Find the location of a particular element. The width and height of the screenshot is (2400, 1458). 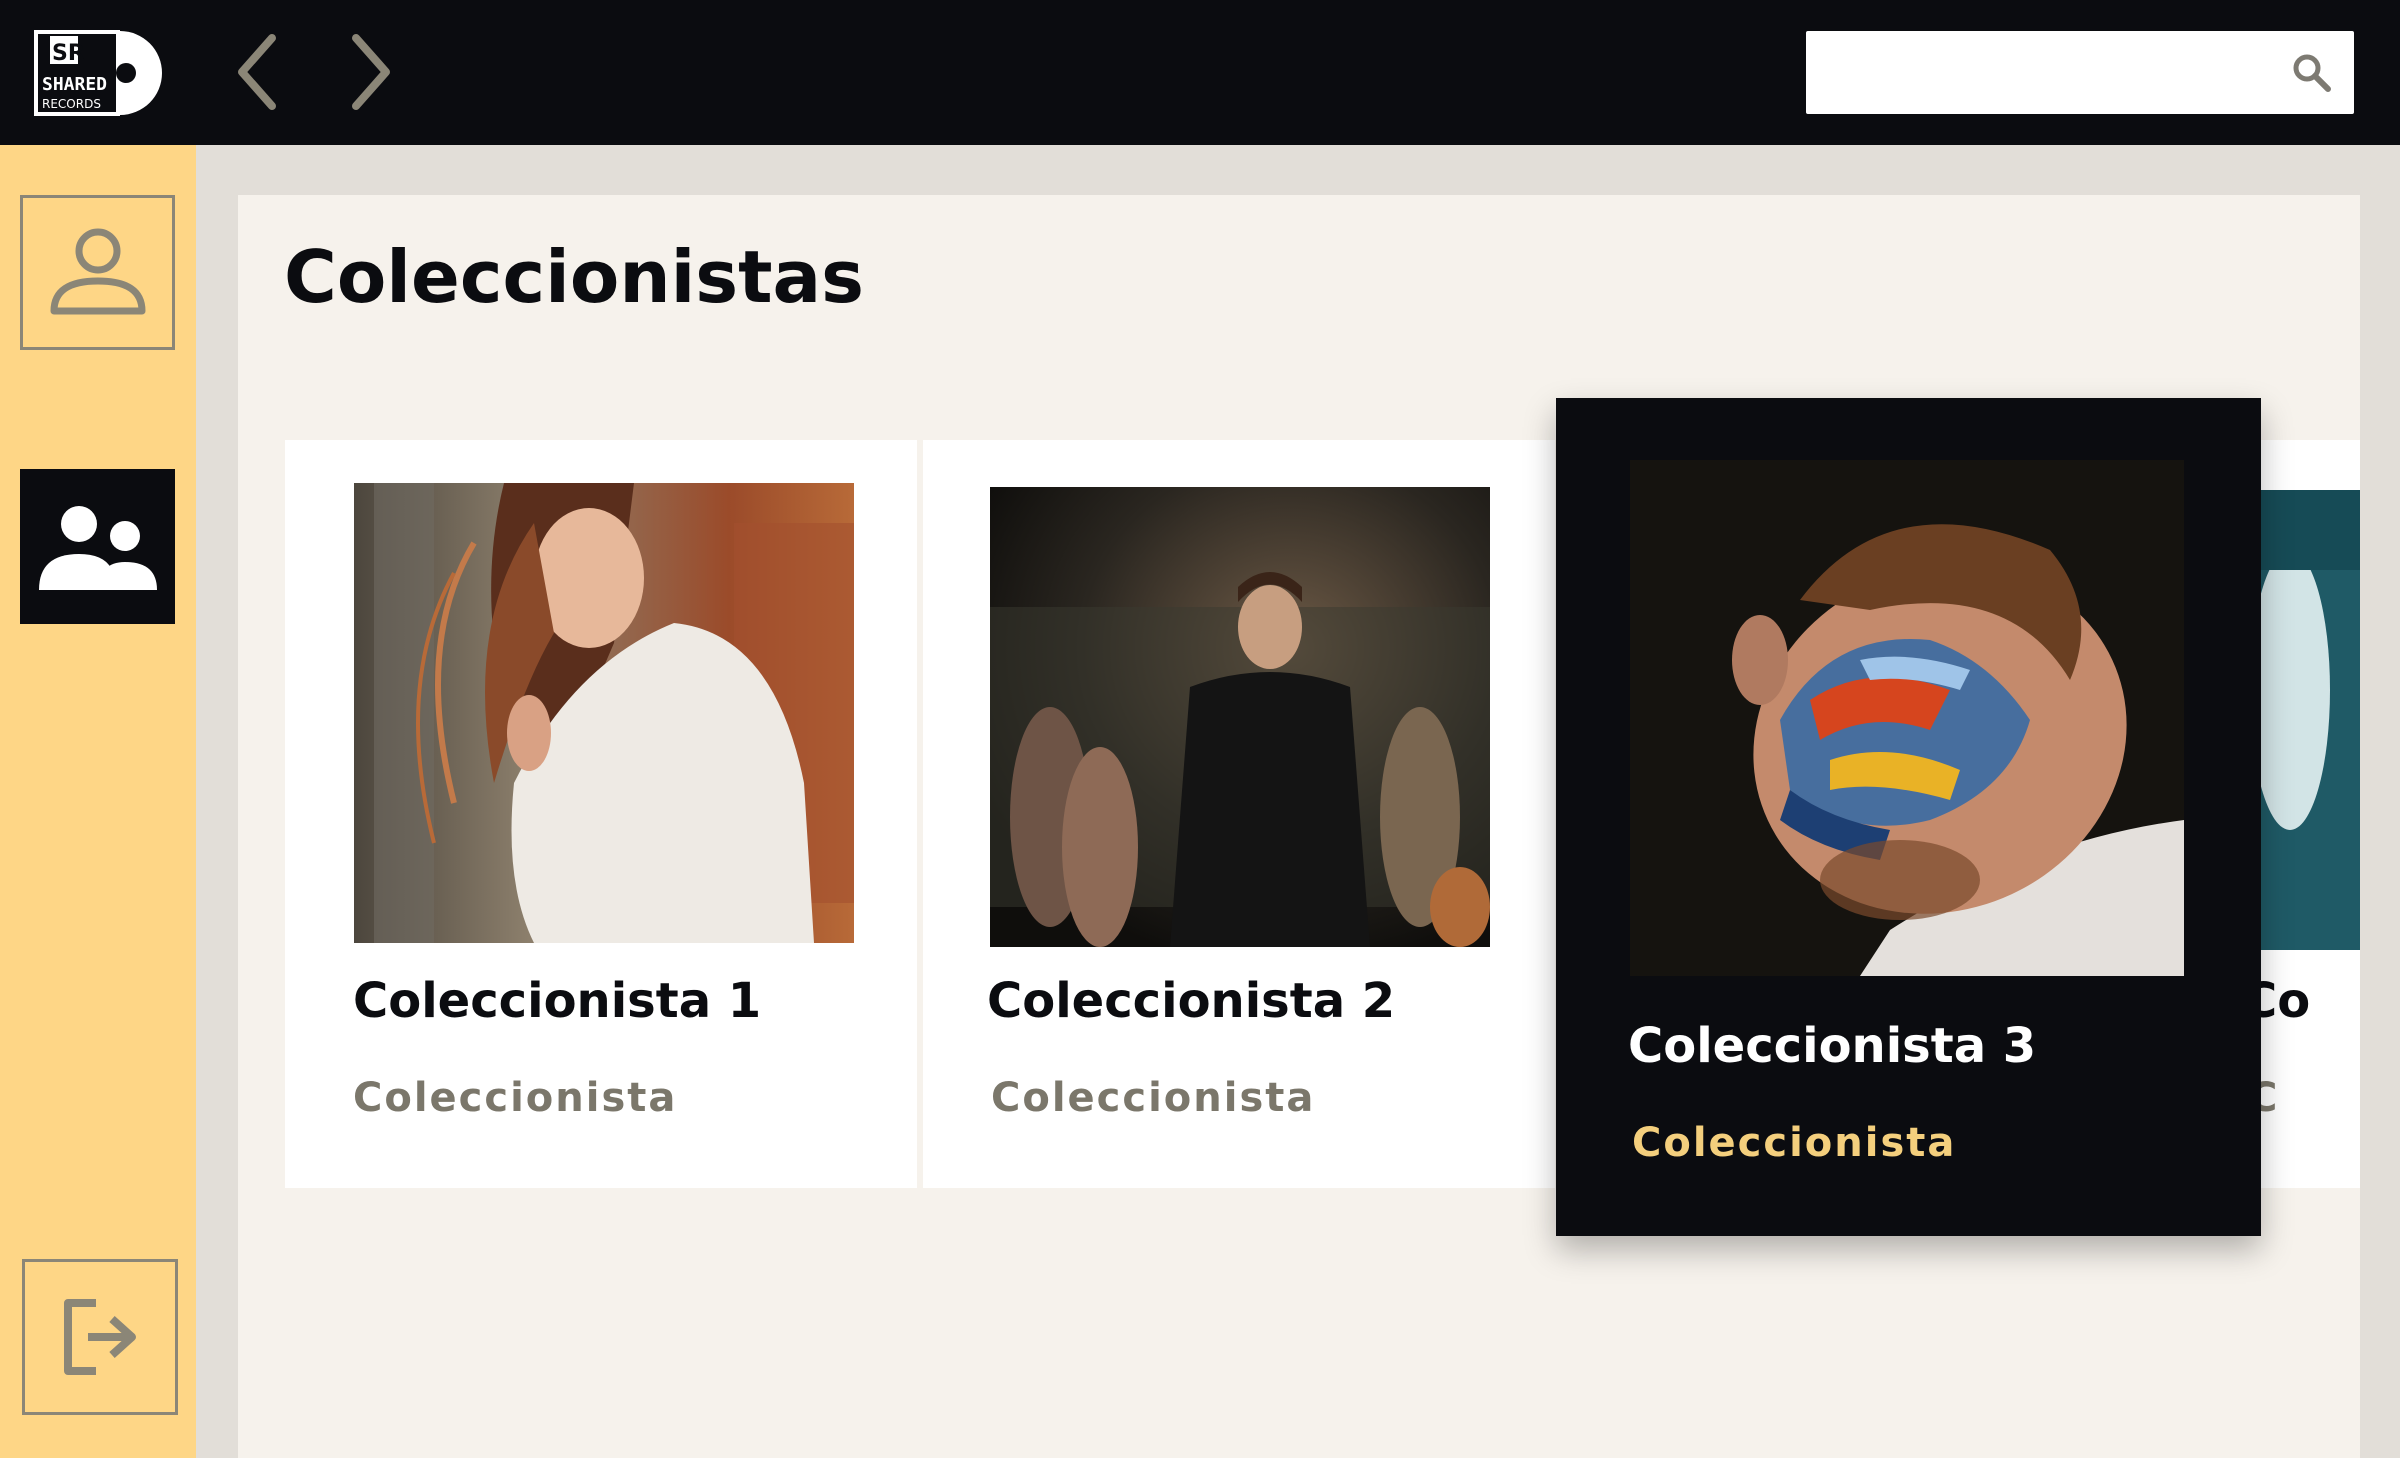

top-bar: SR SHARED RECORDS is located at coordinates (1200, 72).